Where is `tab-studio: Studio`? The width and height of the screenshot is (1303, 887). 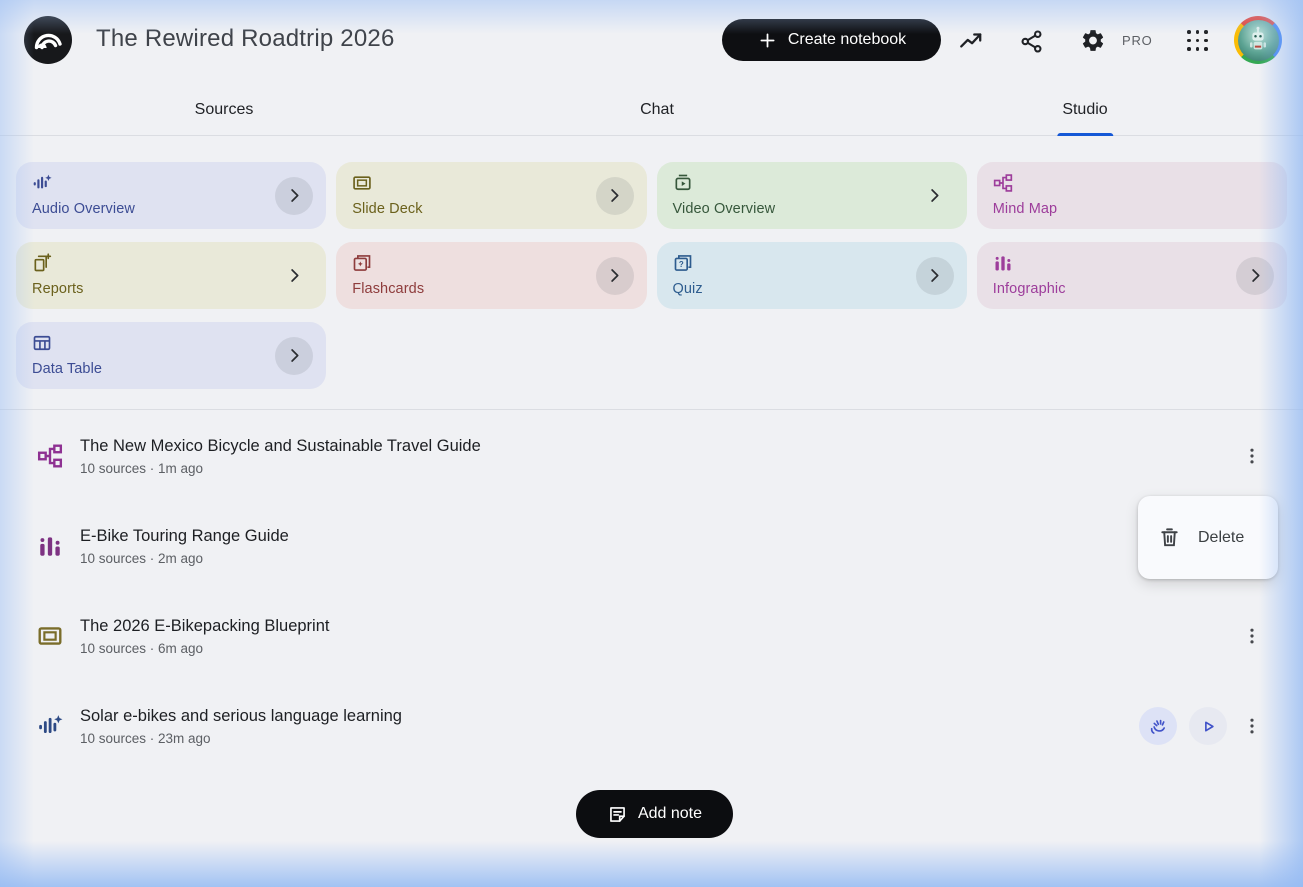 tab-studio: Studio is located at coordinates (1084, 110).